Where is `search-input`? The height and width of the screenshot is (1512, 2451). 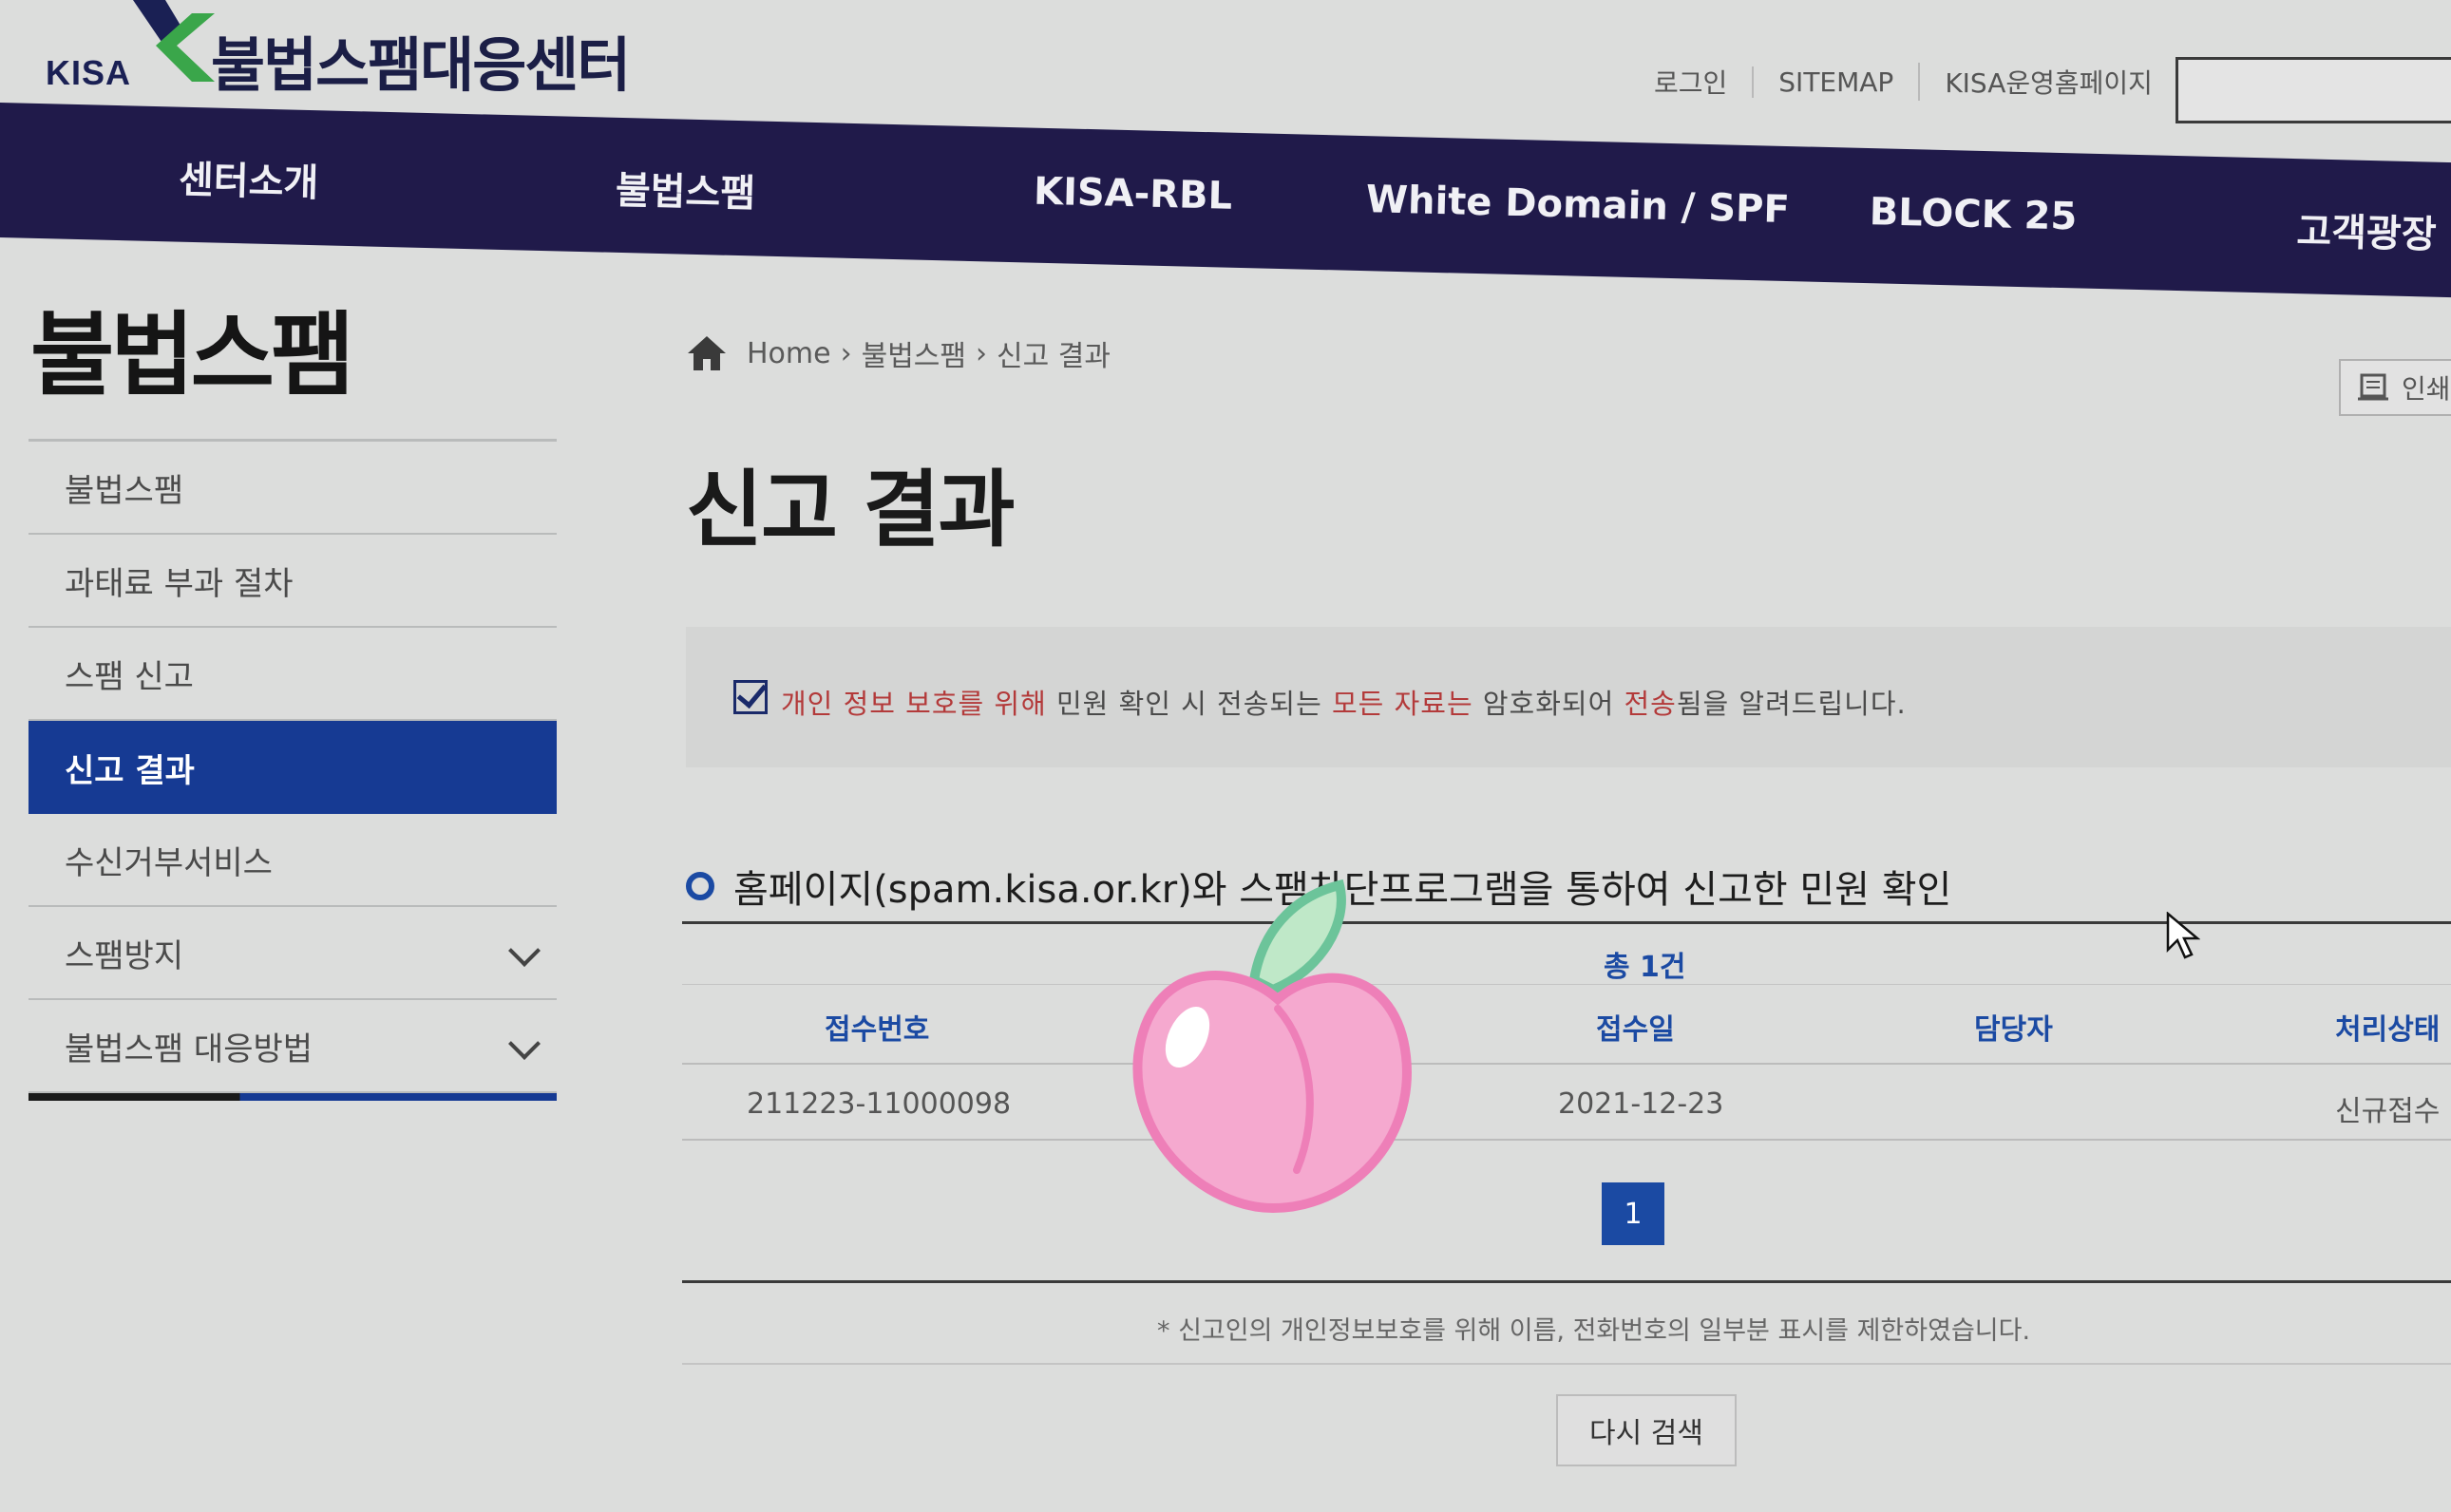
search-input is located at coordinates (2313, 90).